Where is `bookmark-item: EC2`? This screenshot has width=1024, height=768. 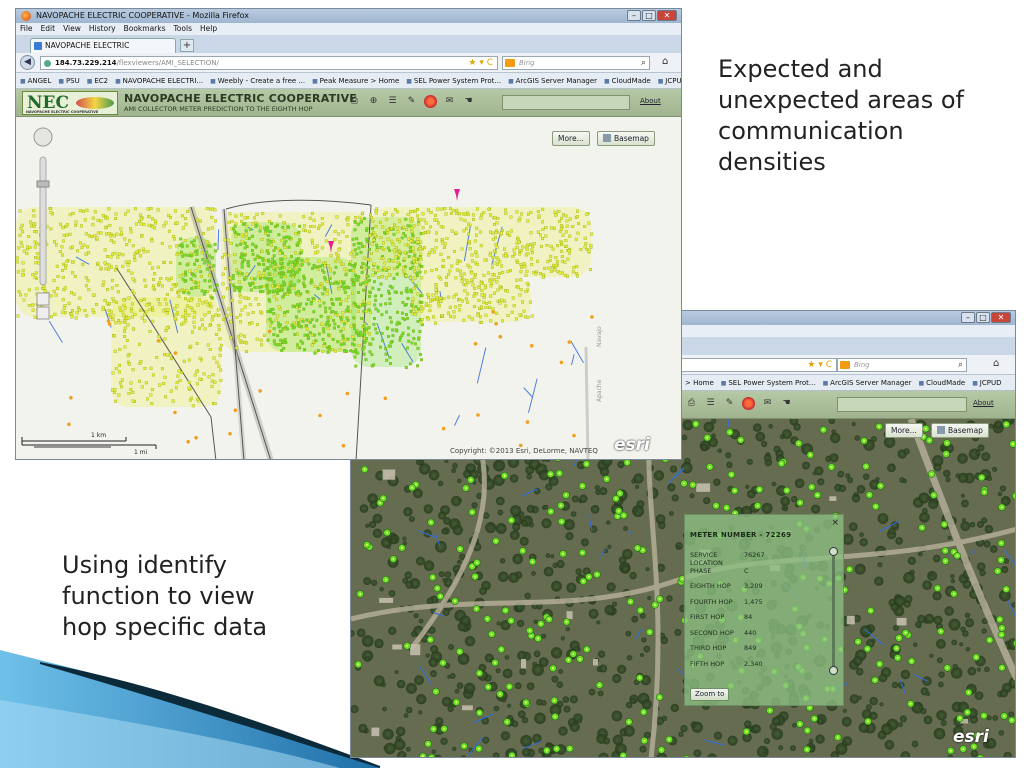
bookmark-item: EC2 is located at coordinates (97, 80).